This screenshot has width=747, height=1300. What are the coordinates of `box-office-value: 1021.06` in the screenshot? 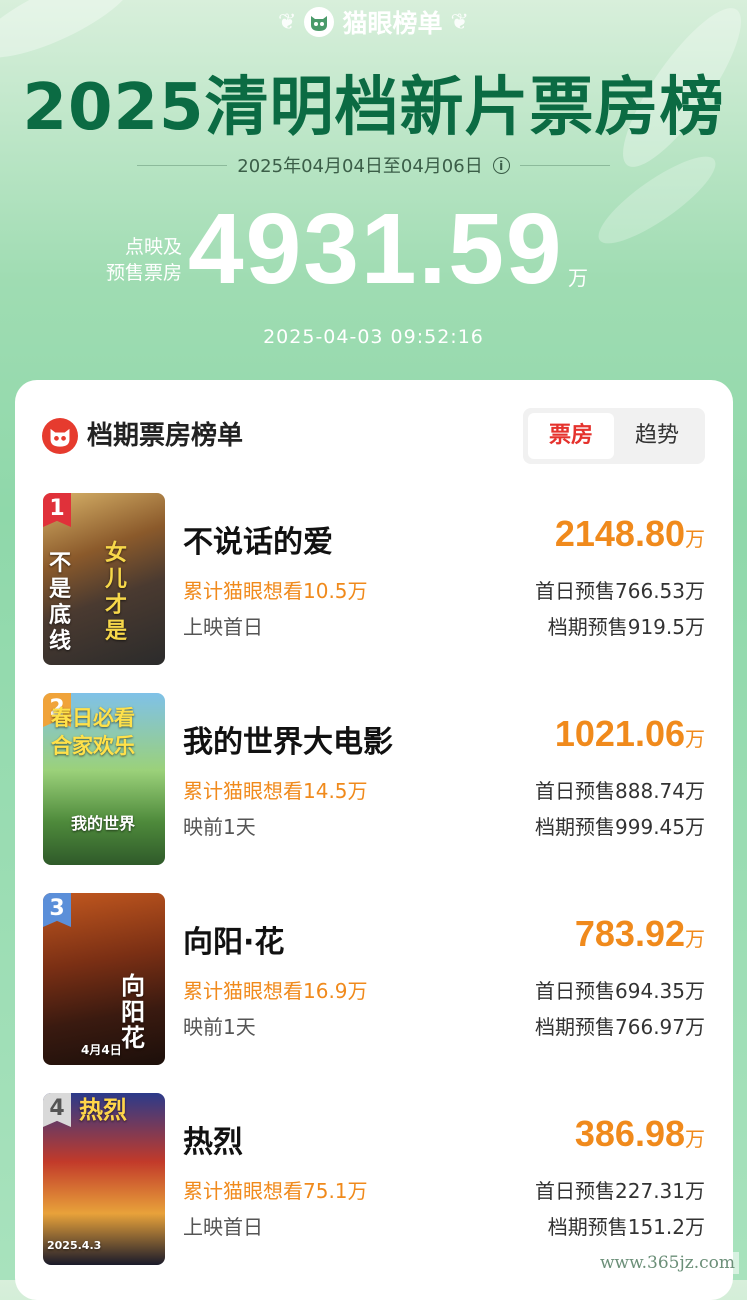 It's located at (619, 733).